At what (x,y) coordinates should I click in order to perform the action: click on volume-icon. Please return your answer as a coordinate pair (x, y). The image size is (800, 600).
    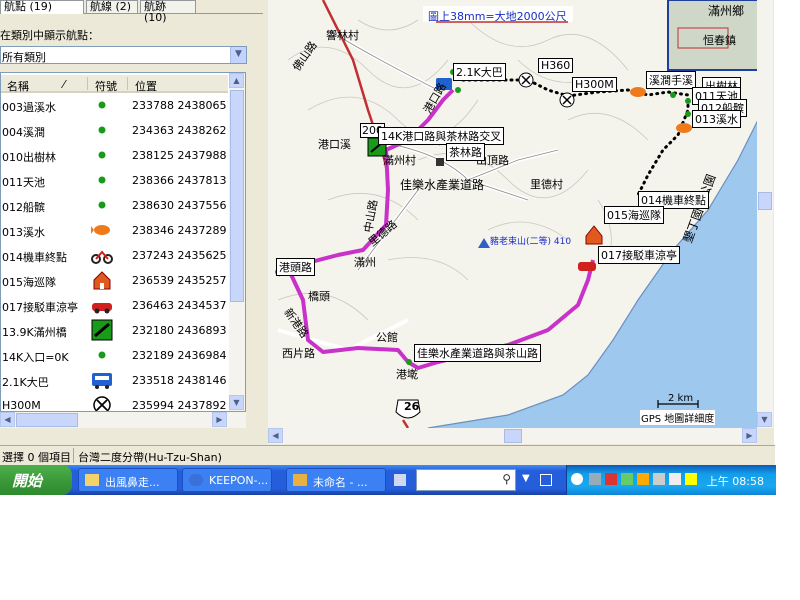
    Looking at the image, I should click on (675, 479).